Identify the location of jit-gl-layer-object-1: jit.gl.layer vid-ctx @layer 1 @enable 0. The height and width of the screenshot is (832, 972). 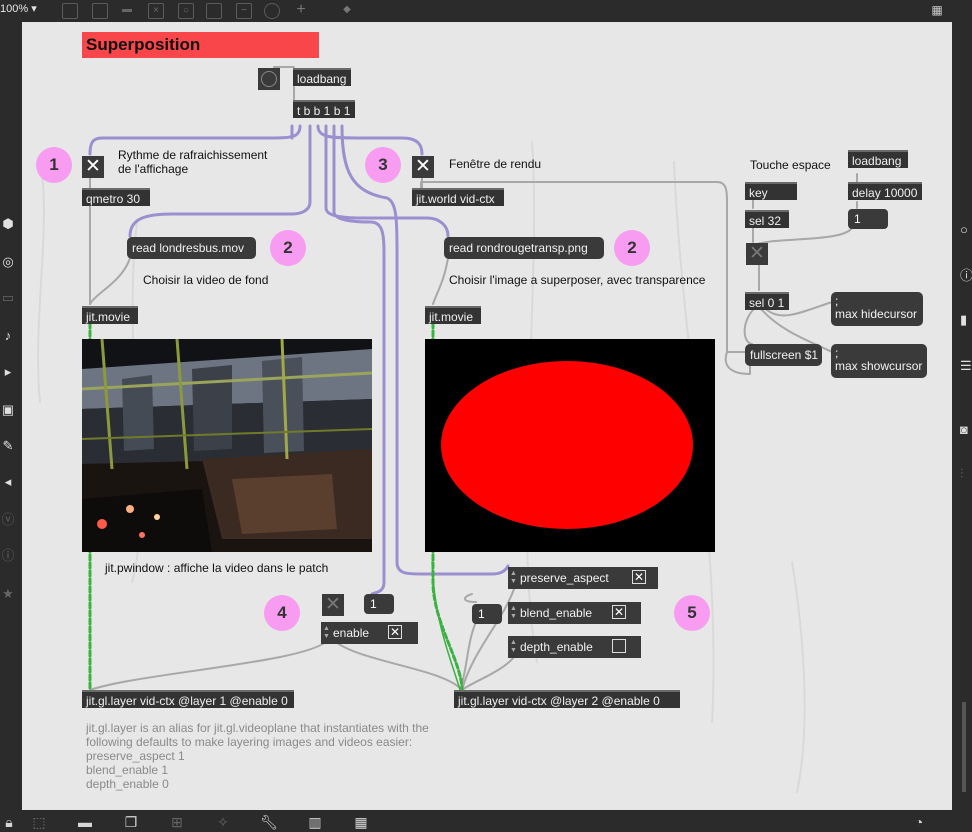
(188, 699).